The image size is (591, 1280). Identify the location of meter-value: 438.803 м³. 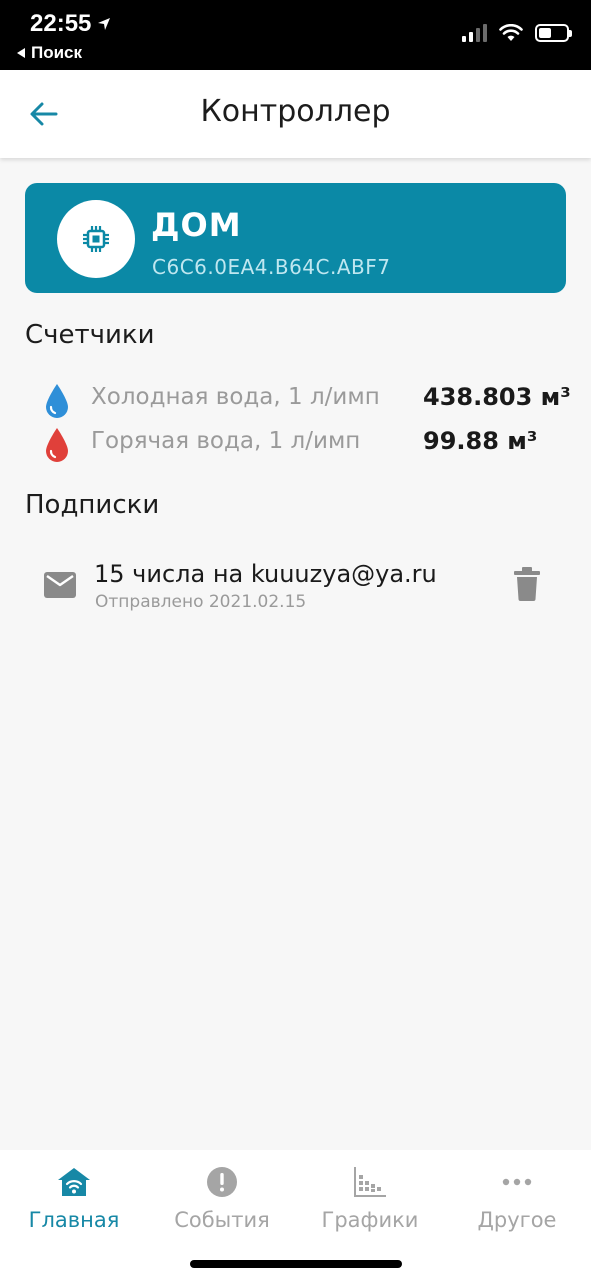
(497, 397).